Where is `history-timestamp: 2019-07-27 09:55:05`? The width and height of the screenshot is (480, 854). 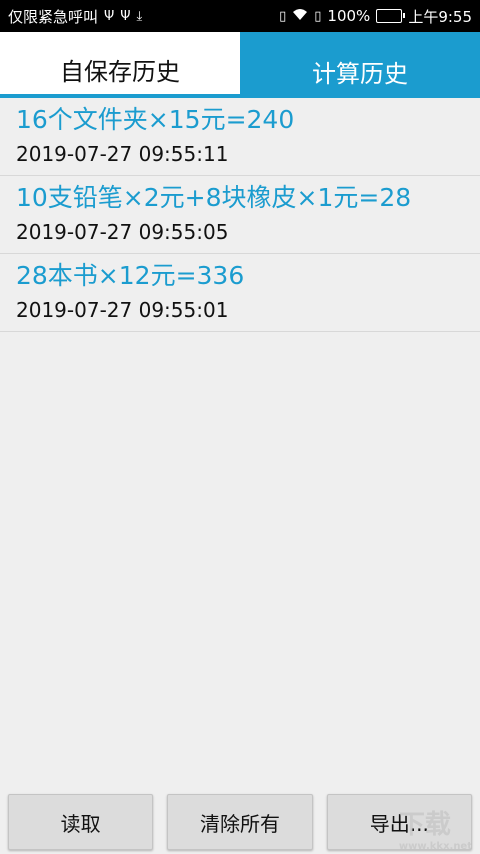 history-timestamp: 2019-07-27 09:55:05 is located at coordinates (122, 232).